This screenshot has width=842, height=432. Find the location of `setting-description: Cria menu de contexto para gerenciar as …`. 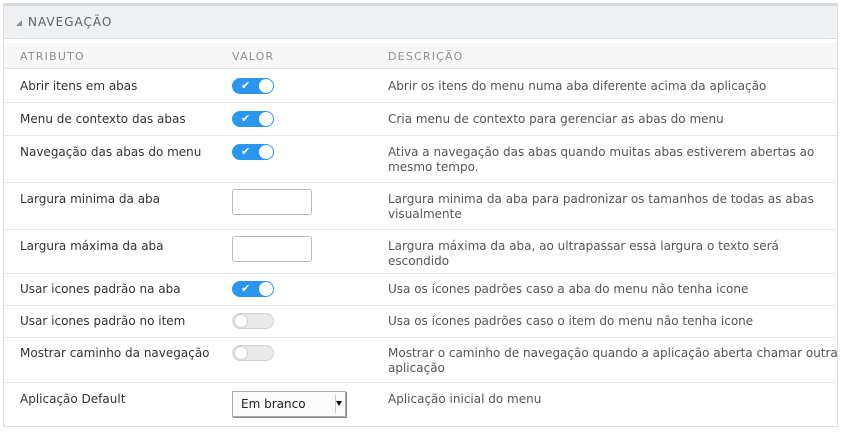

setting-description: Cria menu de contexto para gerenciar as … is located at coordinates (556, 119).